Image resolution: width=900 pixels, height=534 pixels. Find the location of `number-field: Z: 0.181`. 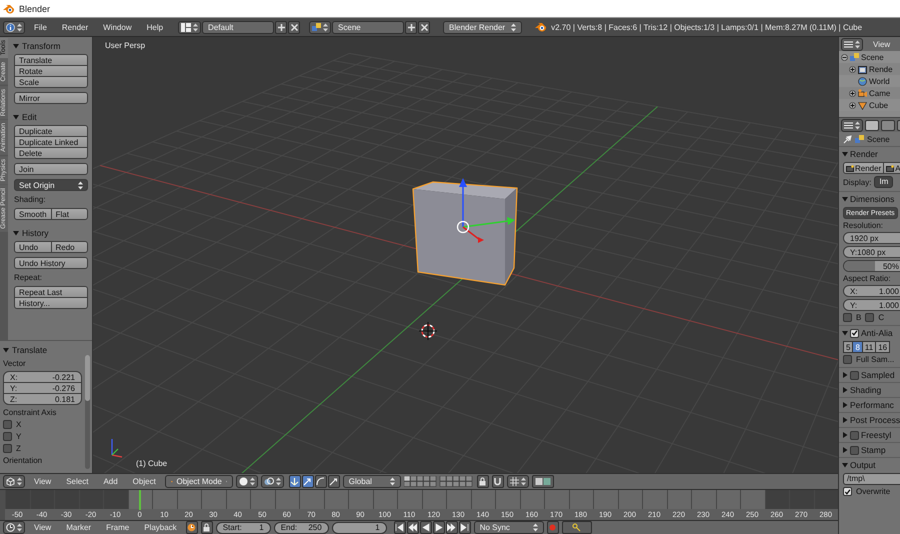

number-field: Z: 0.181 is located at coordinates (42, 399).